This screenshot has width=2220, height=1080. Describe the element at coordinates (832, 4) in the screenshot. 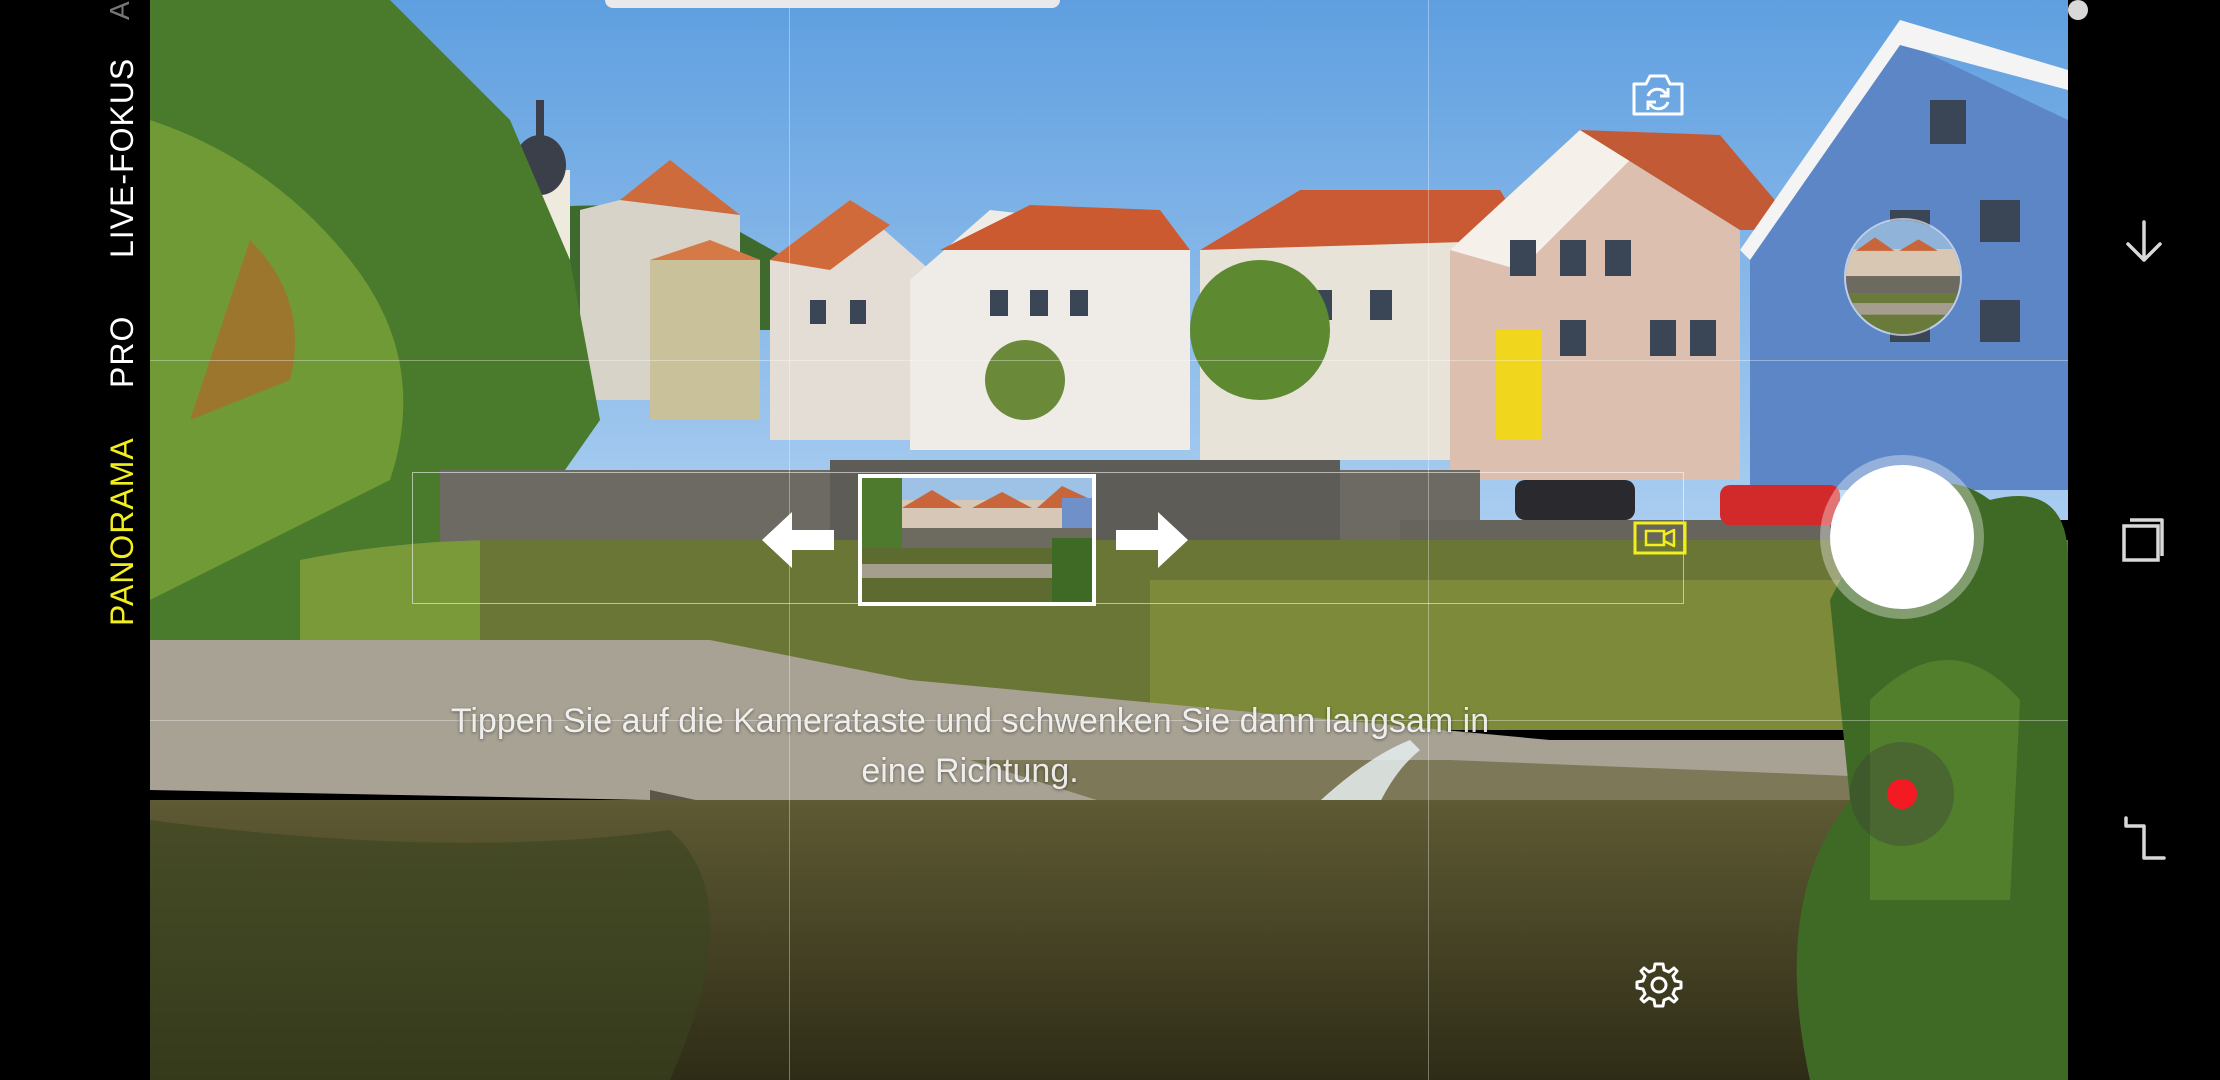

I see `top-handle` at that location.